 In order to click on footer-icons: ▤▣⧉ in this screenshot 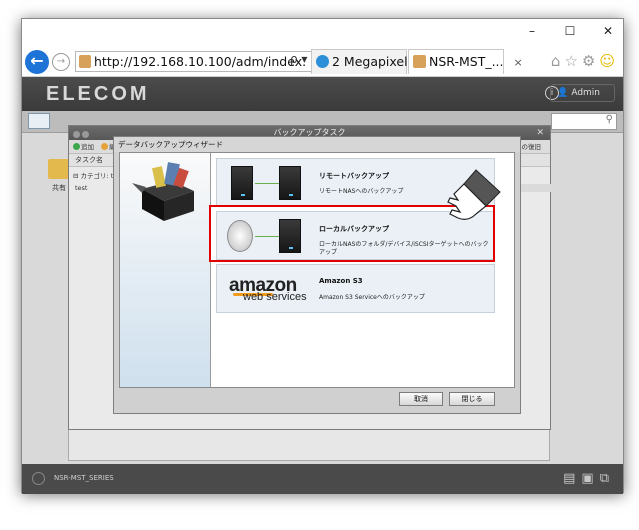, I will do `click(589, 478)`.